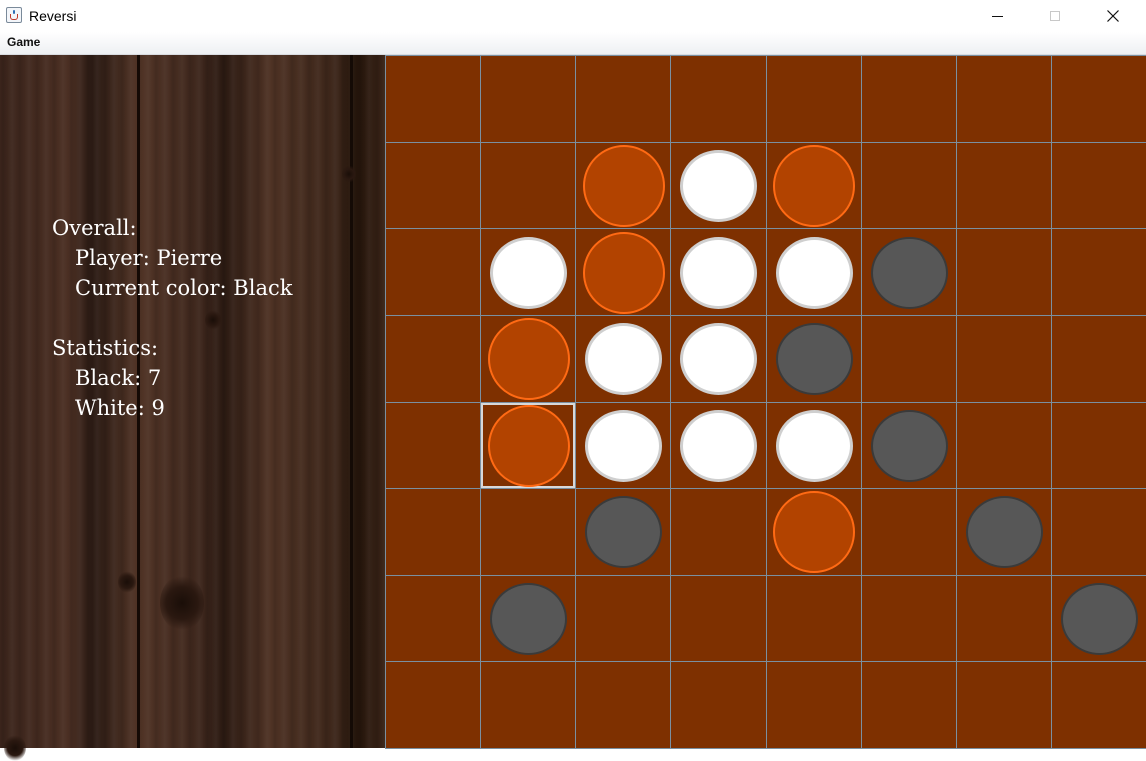 This screenshot has height=761, width=1146. I want to click on maximize-button, so click(1055, 16).